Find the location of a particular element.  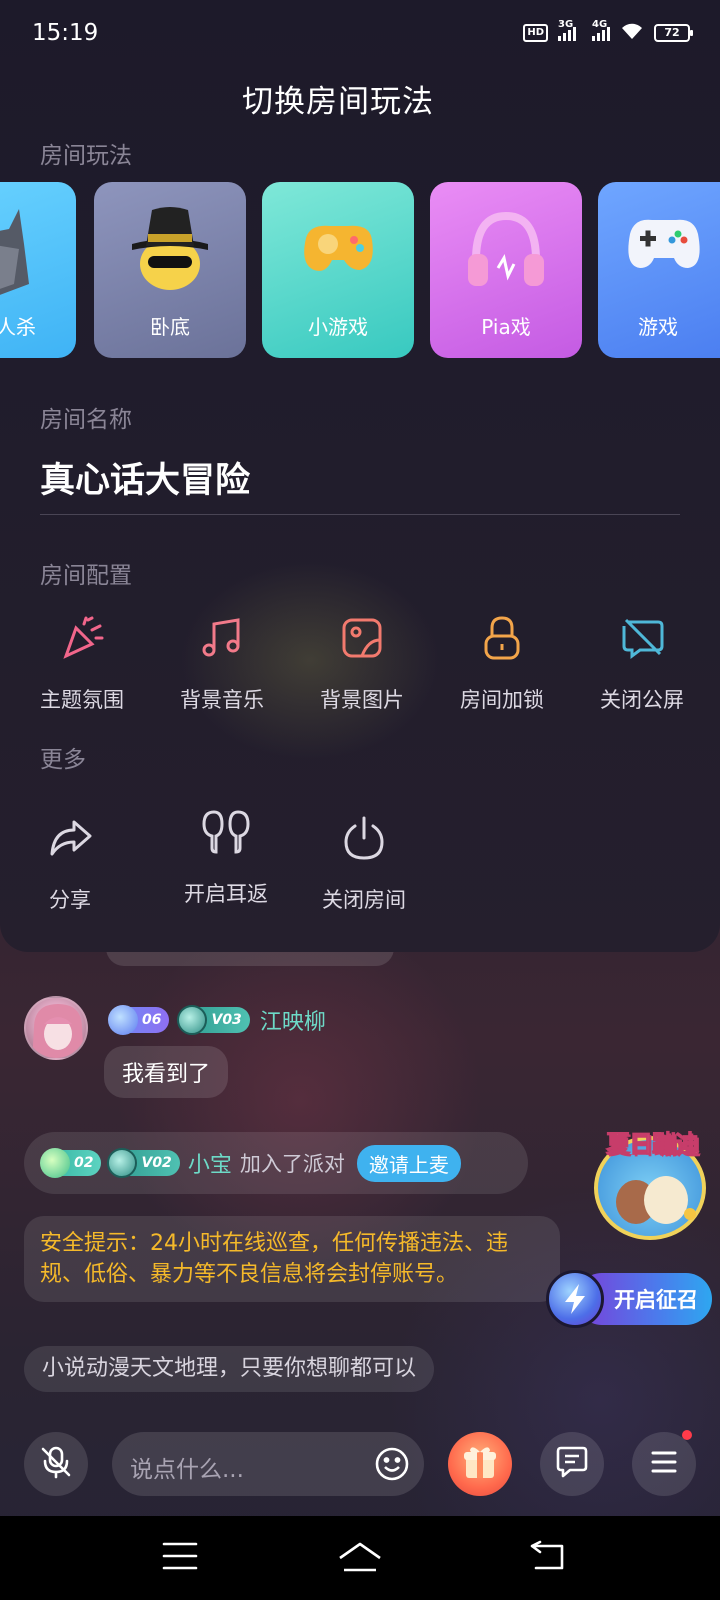

message-button is located at coordinates (572, 1464).